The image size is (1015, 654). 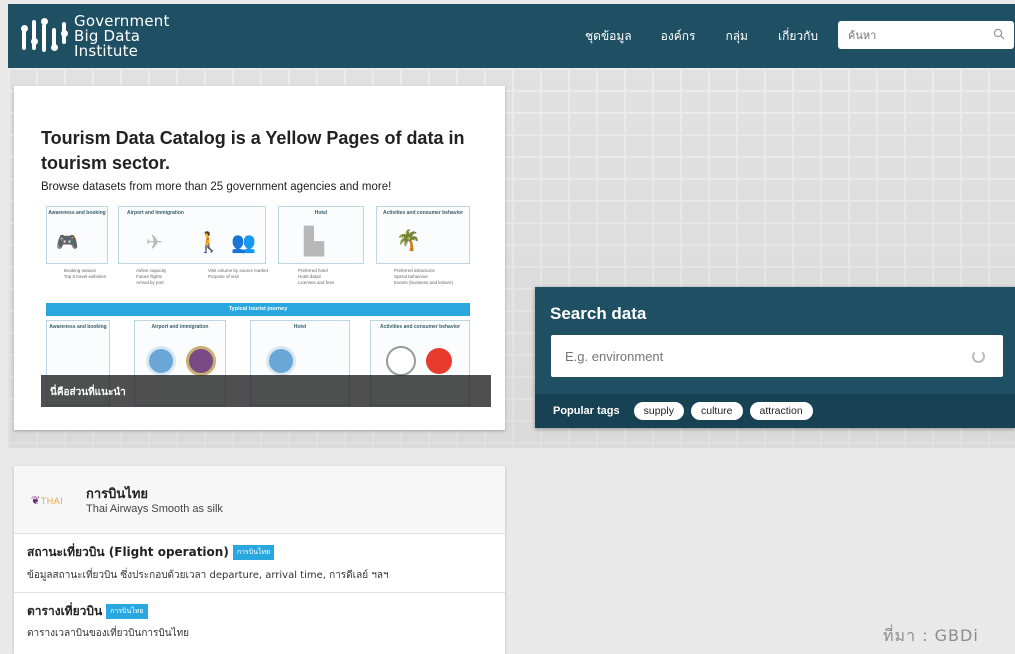 I want to click on nav-datasets: ชุดข้อมูล, so click(x=608, y=36).